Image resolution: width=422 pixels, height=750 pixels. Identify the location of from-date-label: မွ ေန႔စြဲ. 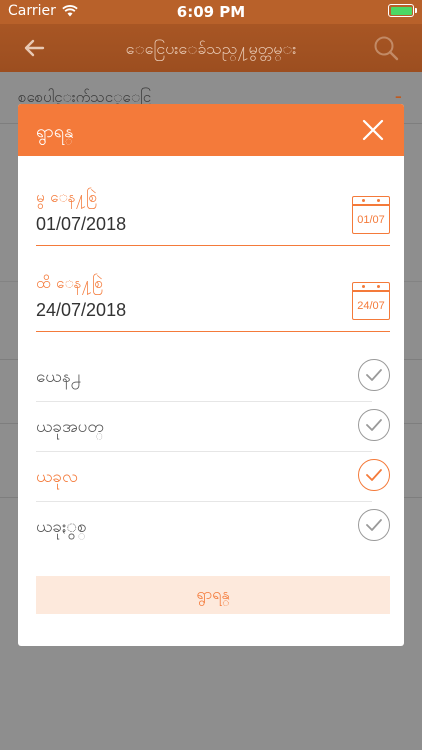
(67, 197).